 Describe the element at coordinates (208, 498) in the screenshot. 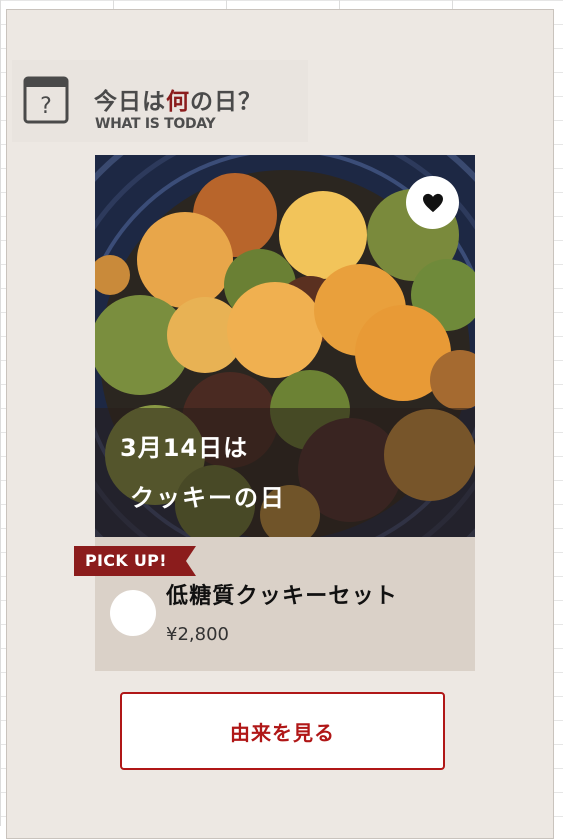

I see `anniversary-name: クッキーの日` at that location.